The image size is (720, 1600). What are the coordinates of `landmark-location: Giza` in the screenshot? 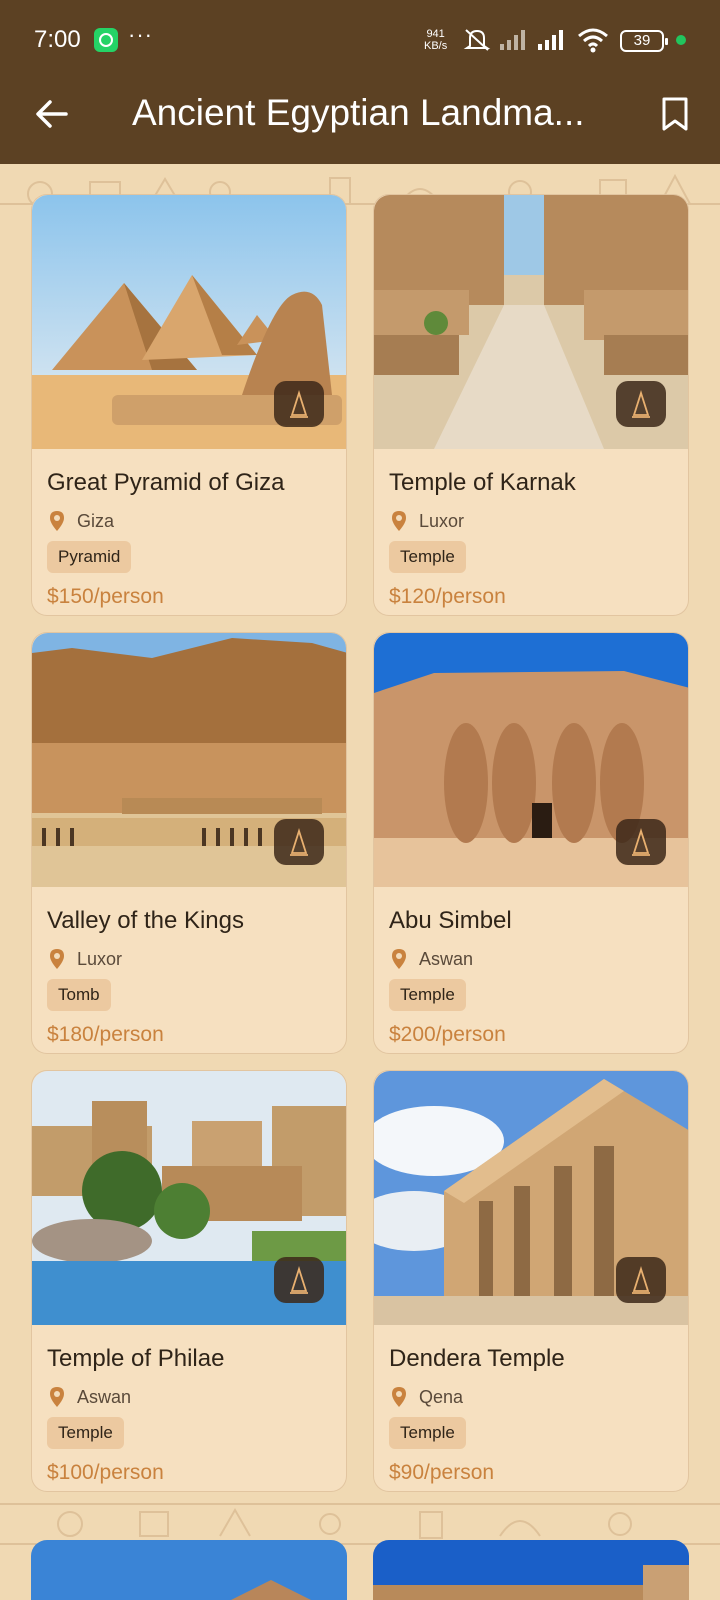 It's located at (80, 521).